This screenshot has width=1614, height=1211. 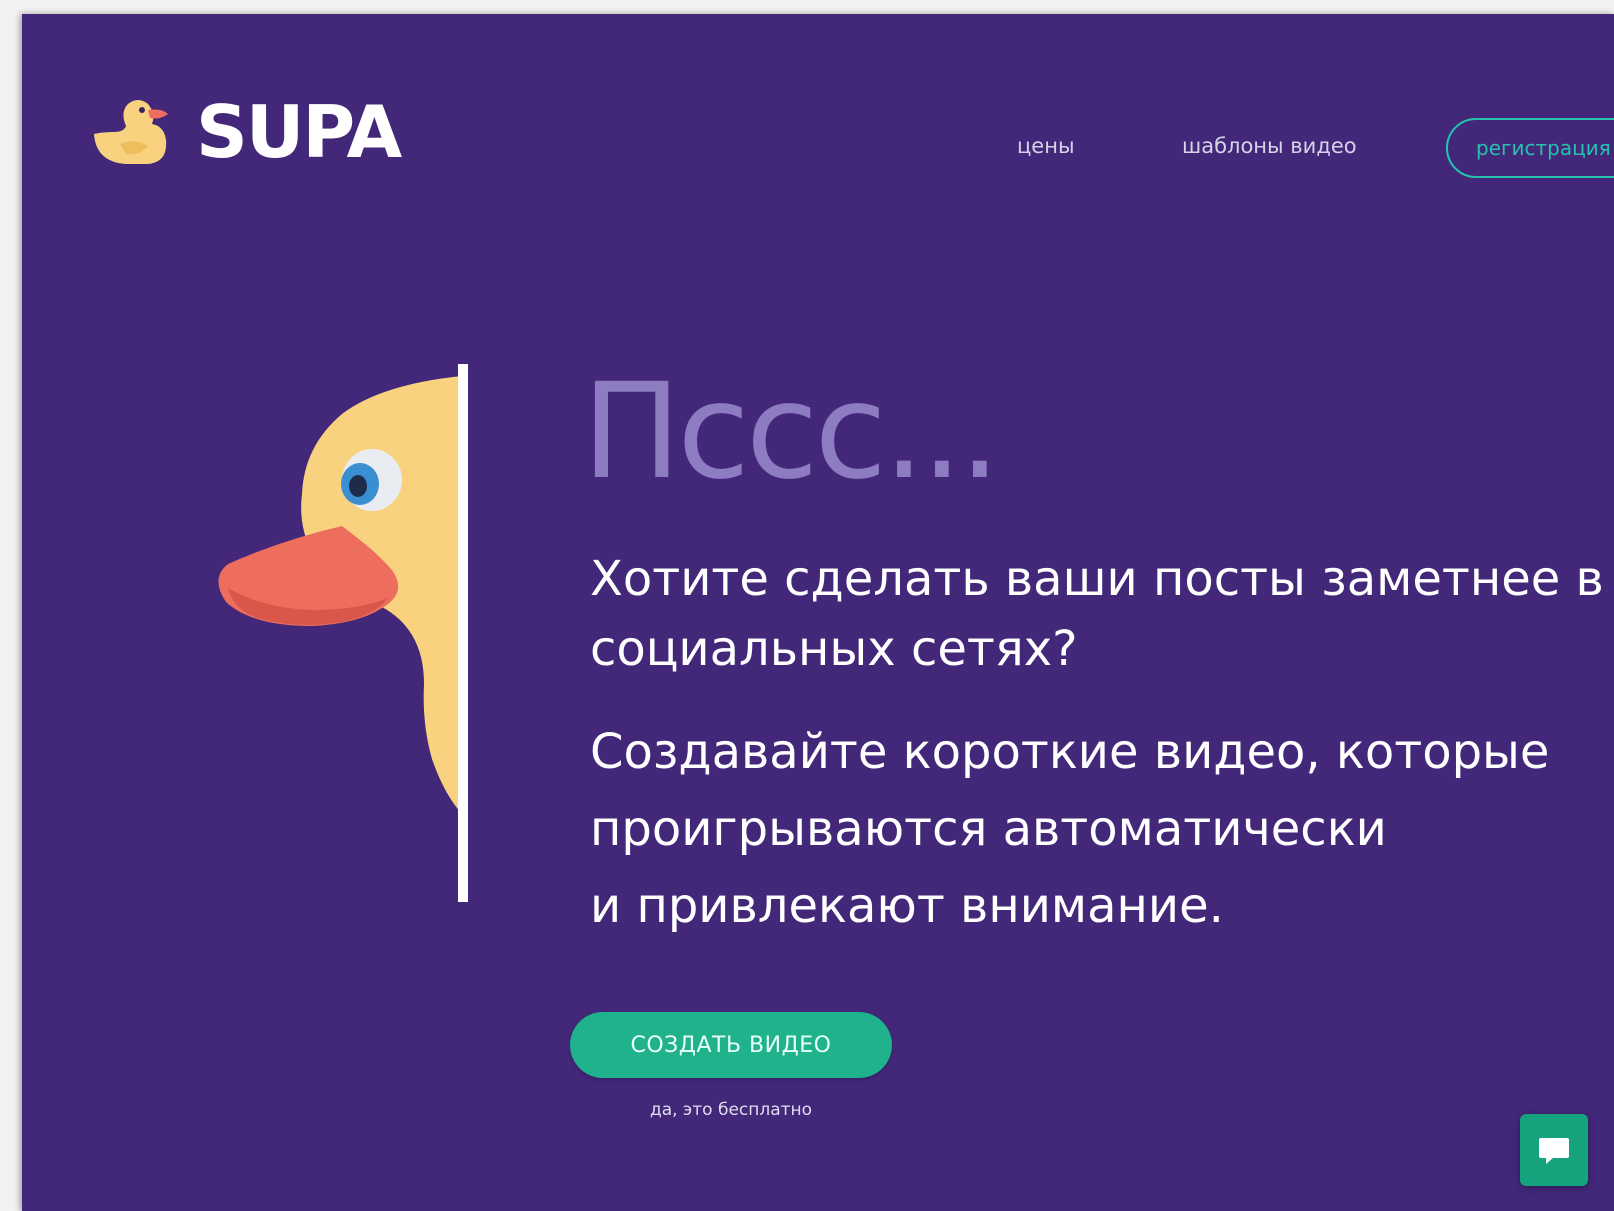 I want to click on chat-bubble-icon, so click(x=1554, y=1151).